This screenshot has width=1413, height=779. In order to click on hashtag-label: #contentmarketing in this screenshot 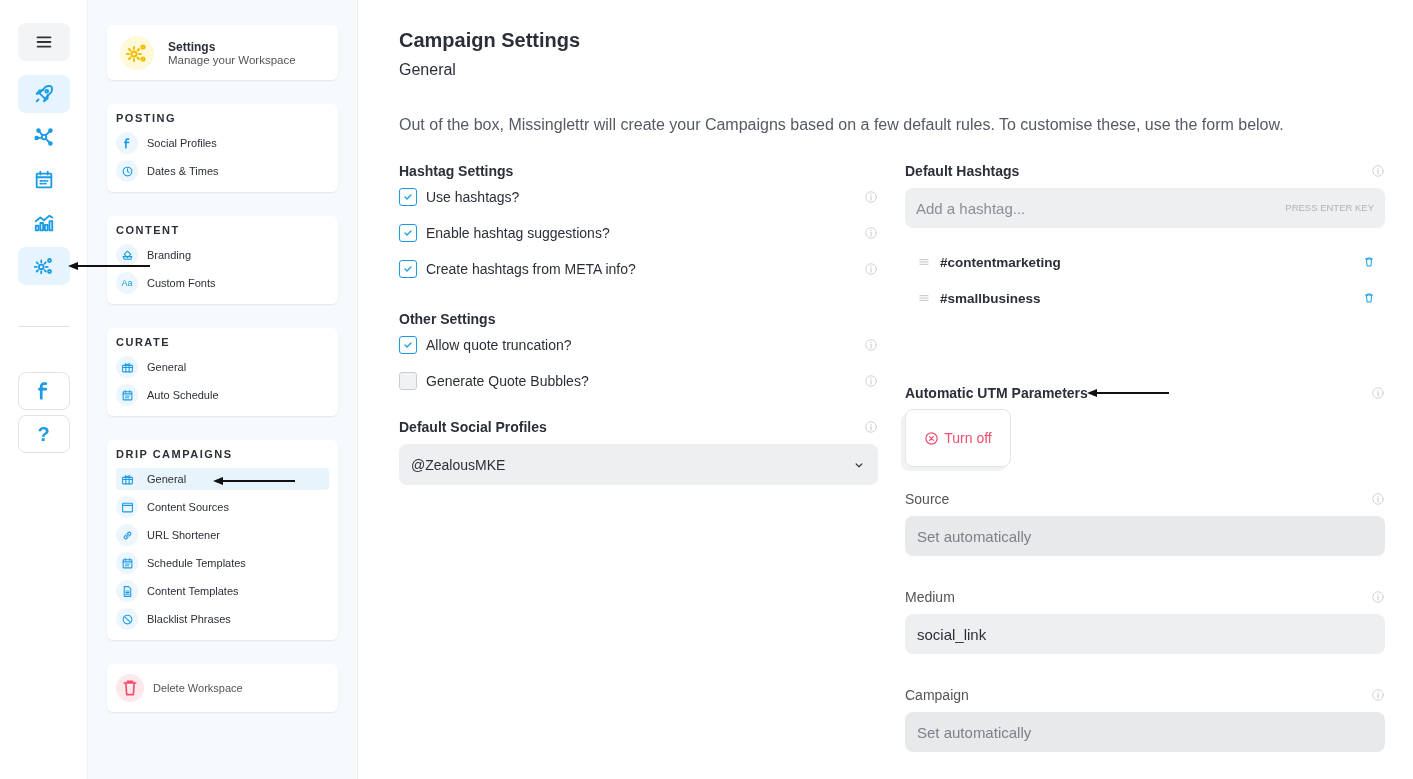, I will do `click(1001, 262)`.